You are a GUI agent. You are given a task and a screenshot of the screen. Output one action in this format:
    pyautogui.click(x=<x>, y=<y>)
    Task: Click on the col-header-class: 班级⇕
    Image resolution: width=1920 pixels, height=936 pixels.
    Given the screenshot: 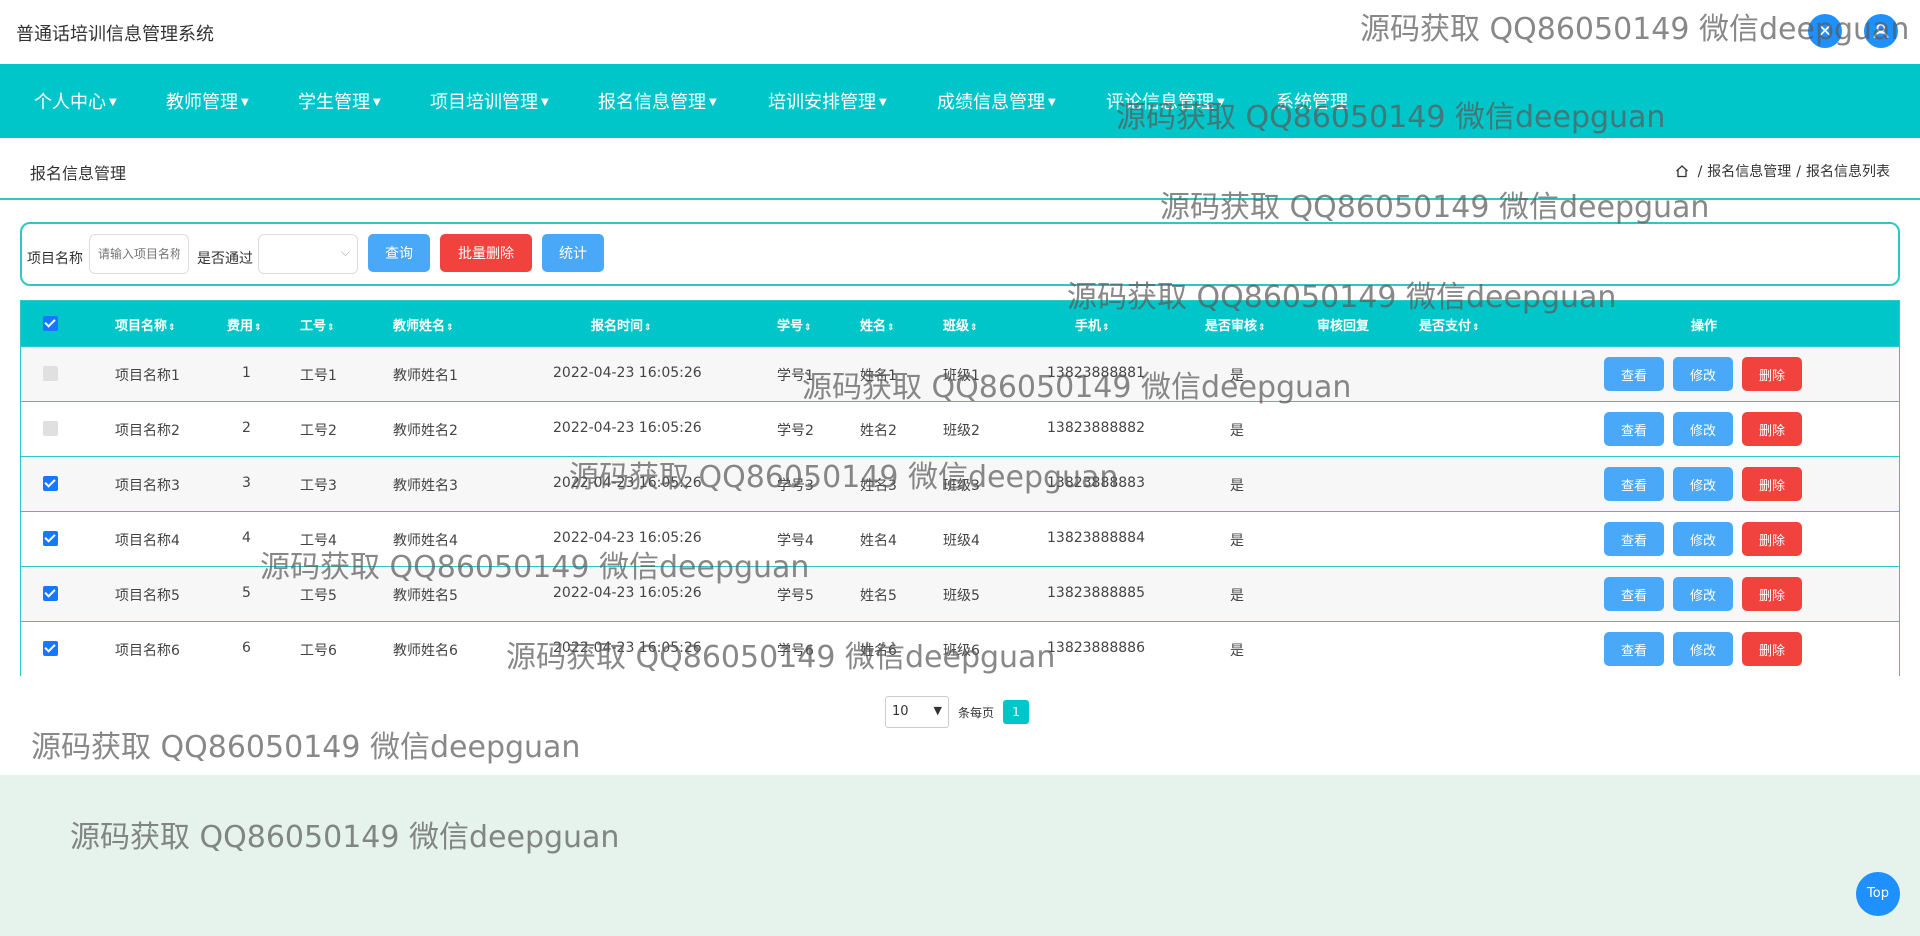 What is the action you would take?
    pyautogui.click(x=960, y=324)
    